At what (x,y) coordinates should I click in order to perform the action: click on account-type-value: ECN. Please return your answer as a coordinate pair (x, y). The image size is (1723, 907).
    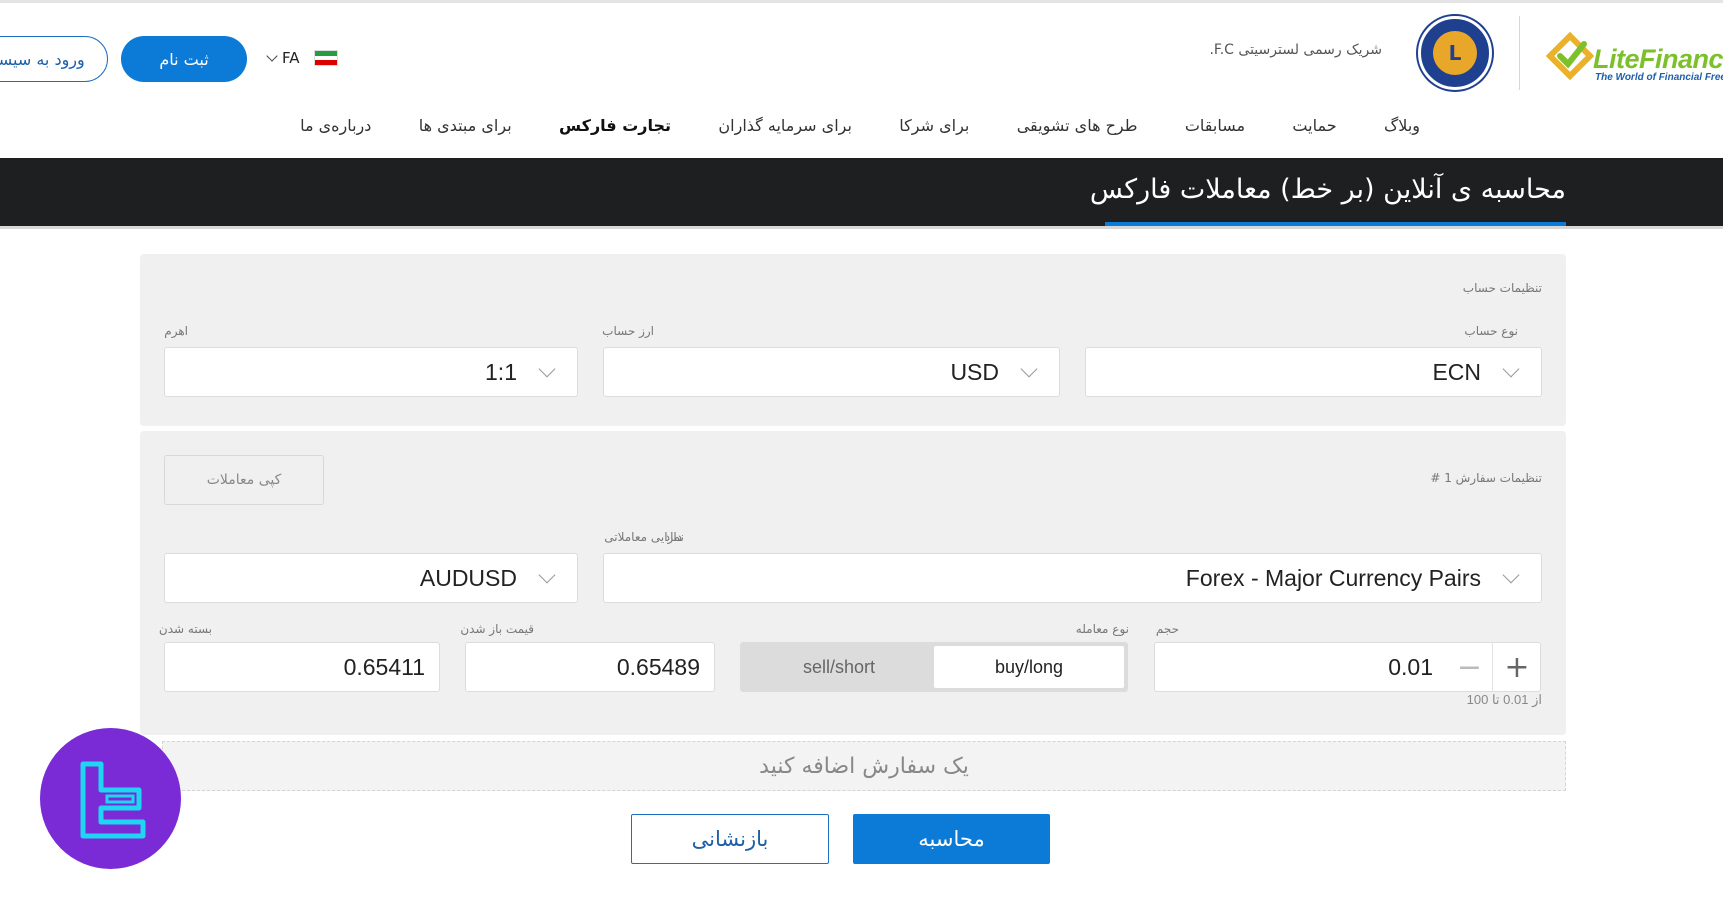
    Looking at the image, I should click on (1456, 371).